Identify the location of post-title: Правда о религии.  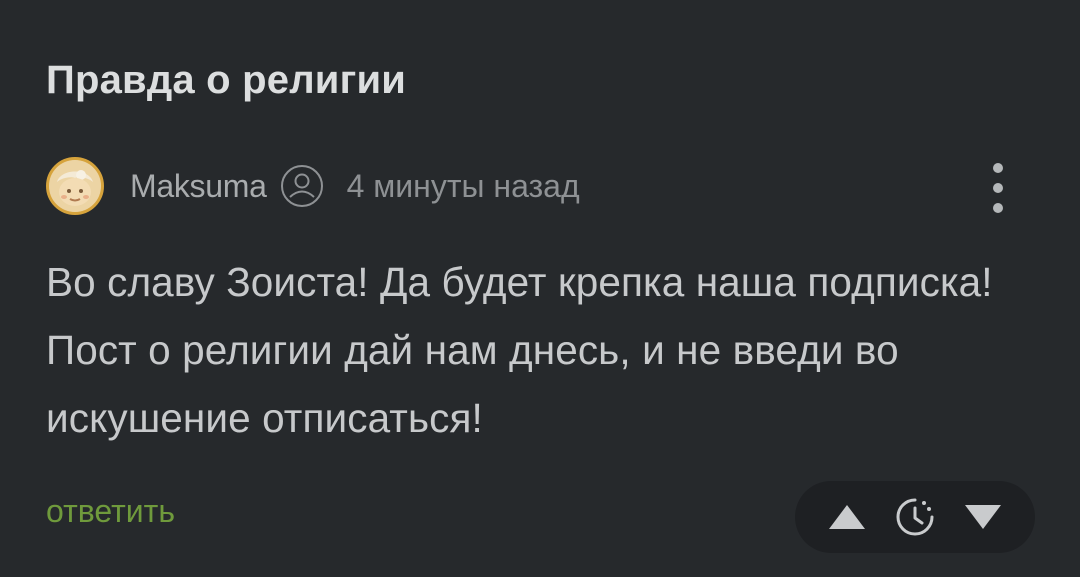
(226, 80).